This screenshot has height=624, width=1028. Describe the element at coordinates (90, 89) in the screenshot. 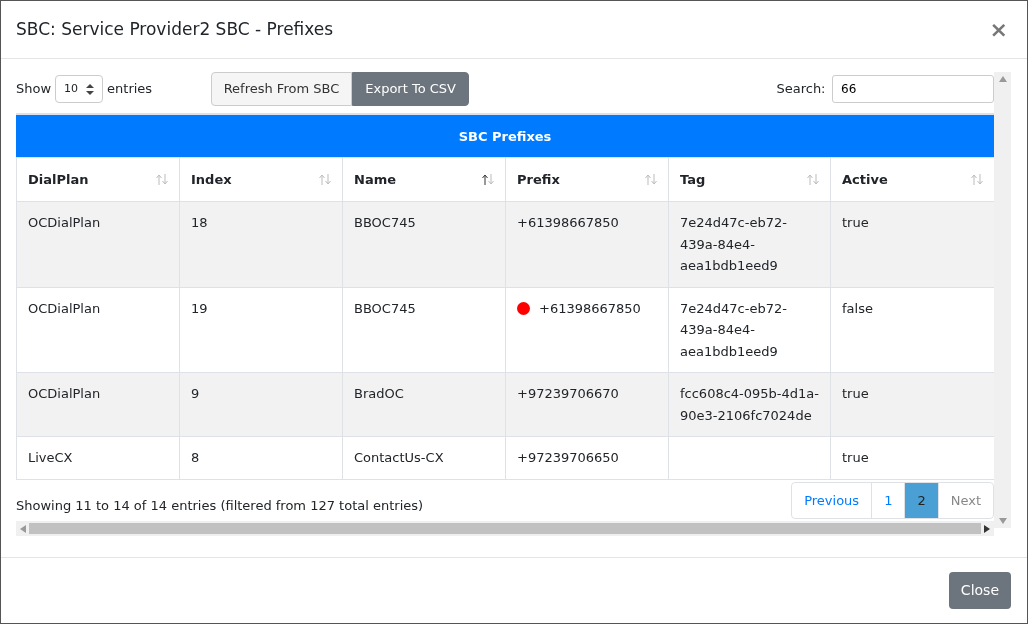

I see `updown-caret-icon` at that location.